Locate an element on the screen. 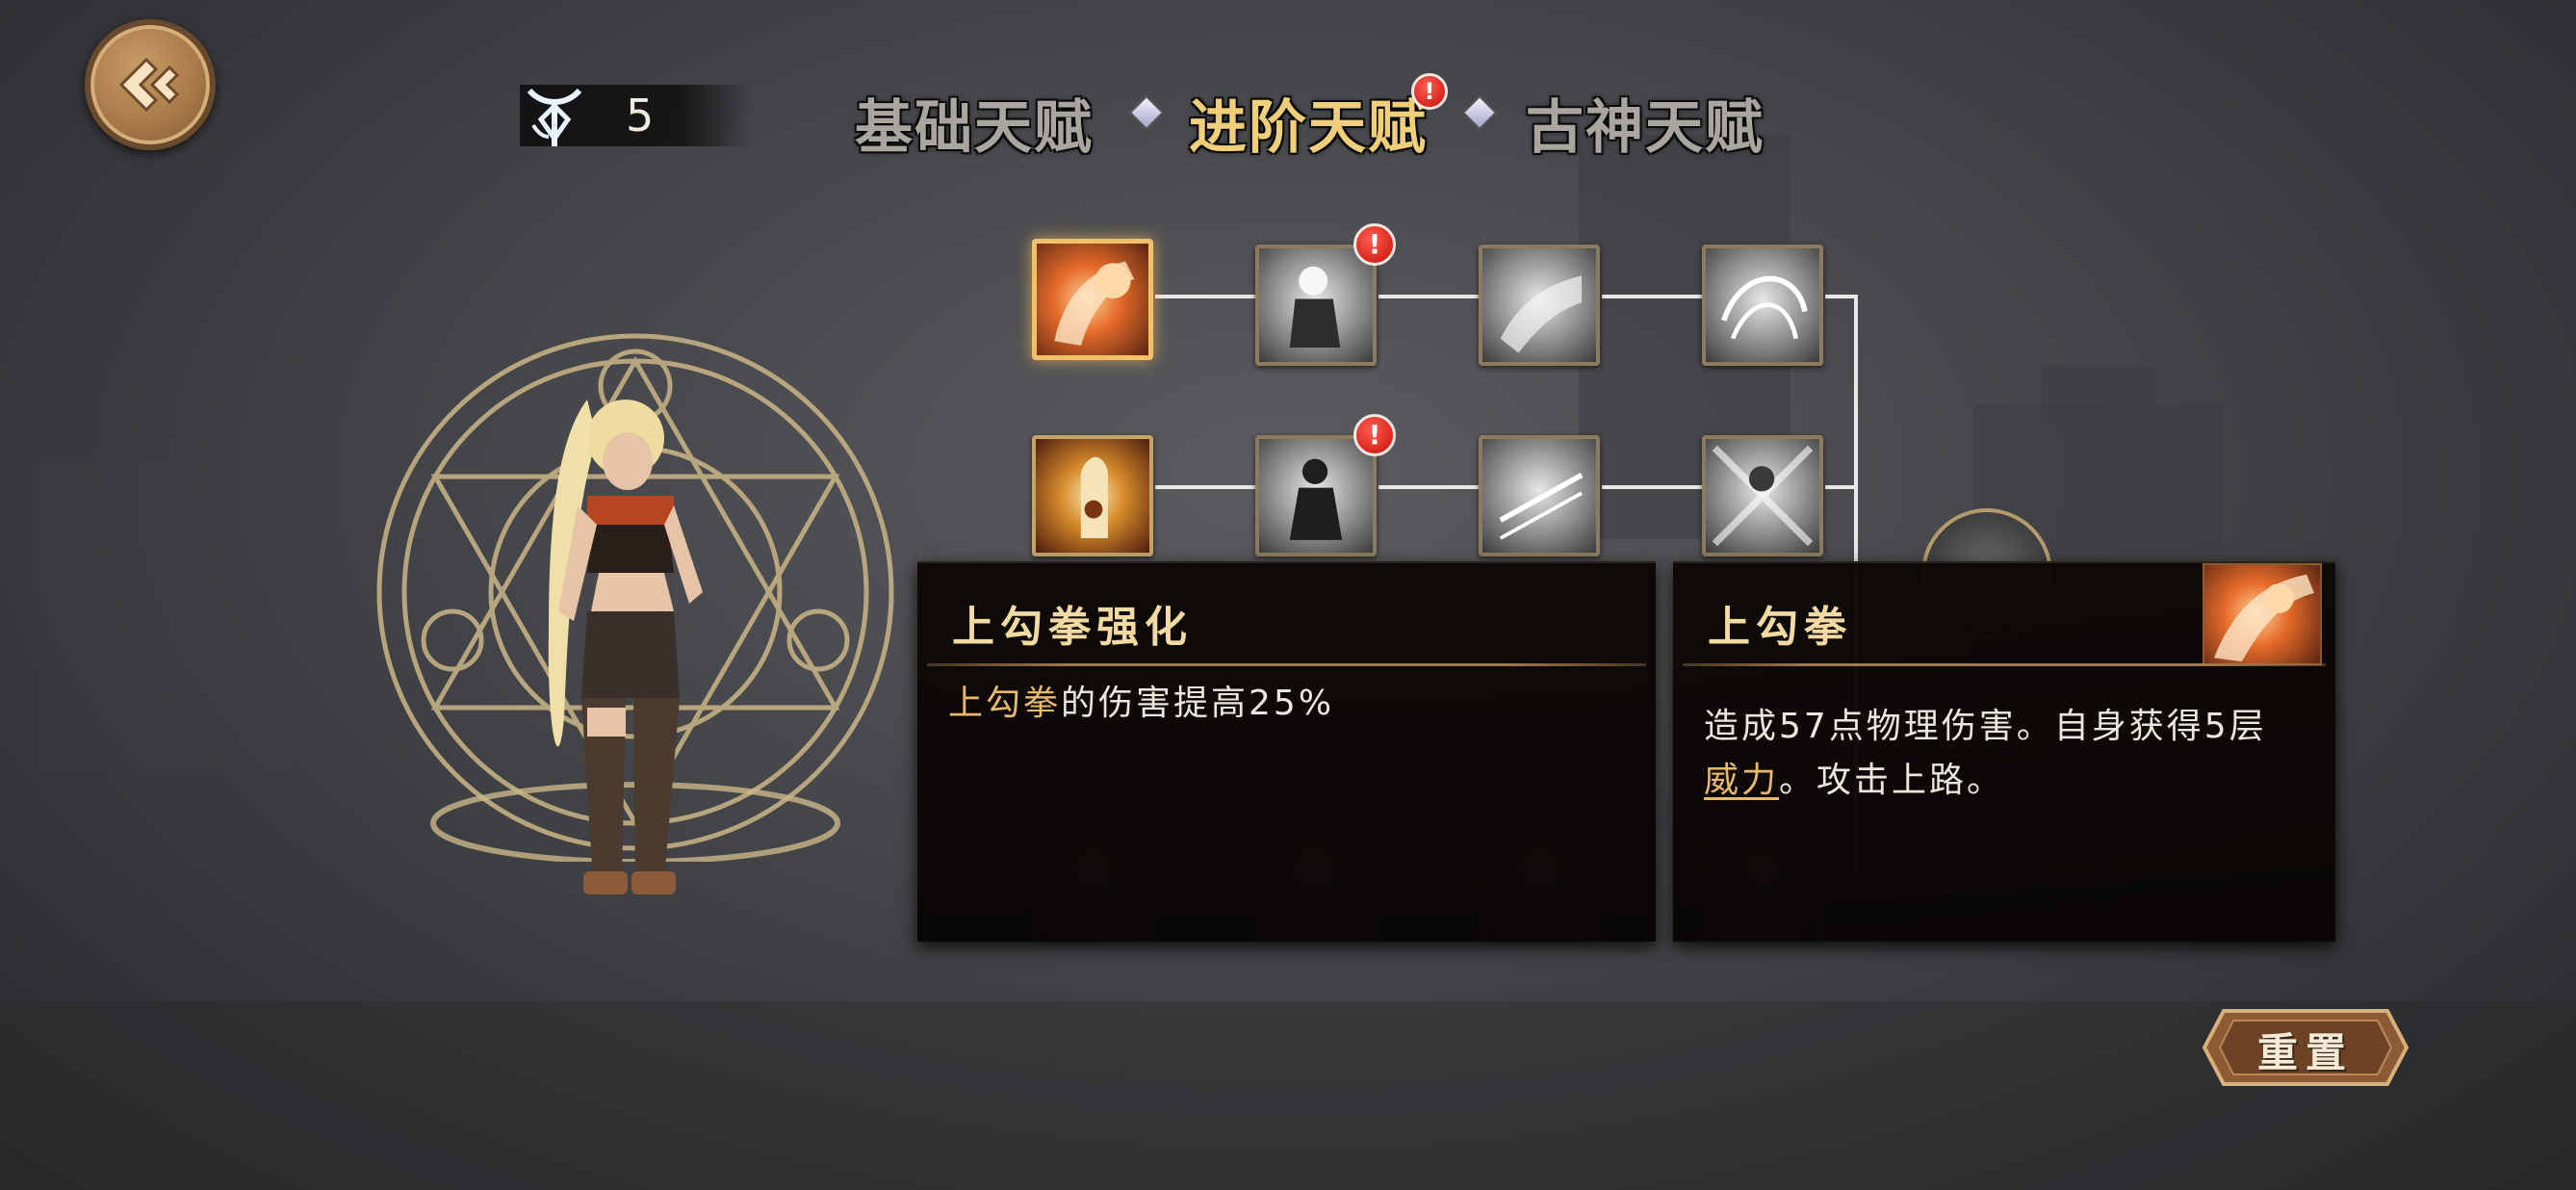  fighter-pose-skill-icon is located at coordinates (1315, 307).